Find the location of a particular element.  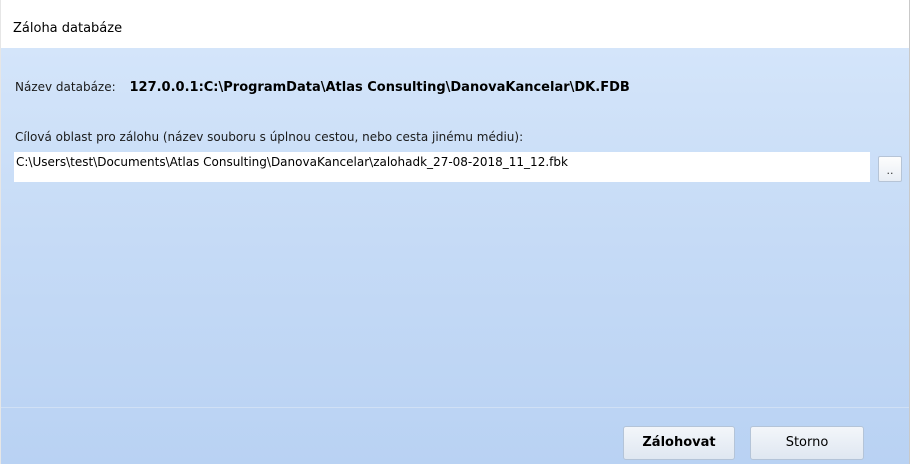

title-bar: Záloha databáze is located at coordinates (455, 24).